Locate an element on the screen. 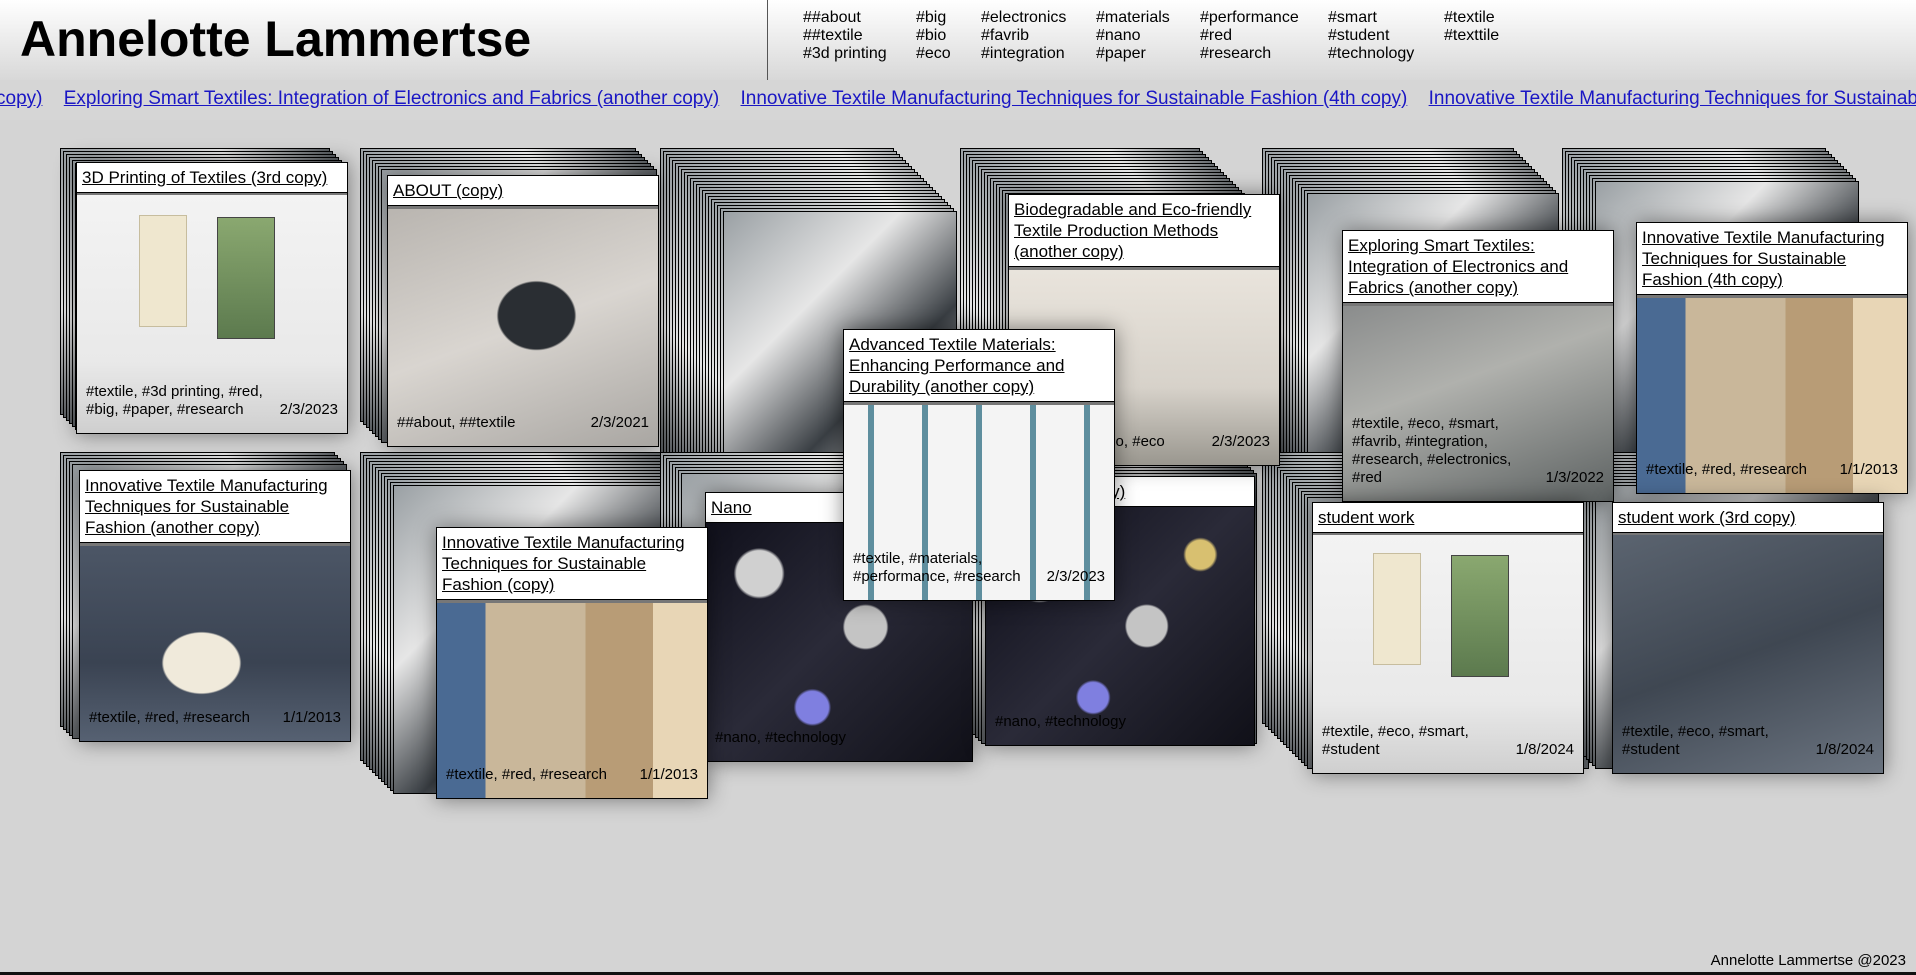 The width and height of the screenshot is (1916, 975). tag-link: #favrib is located at coordinates (1023, 36).